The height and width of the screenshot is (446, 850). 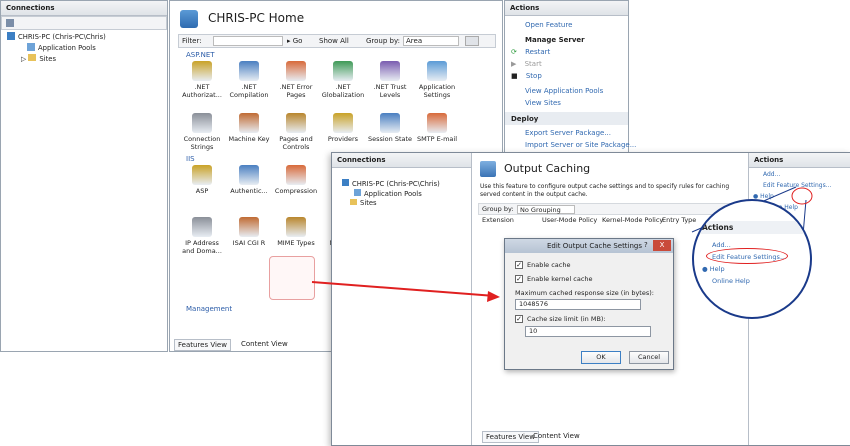 I want to click on zoom-online-help-link: Online Help, so click(x=731, y=281).